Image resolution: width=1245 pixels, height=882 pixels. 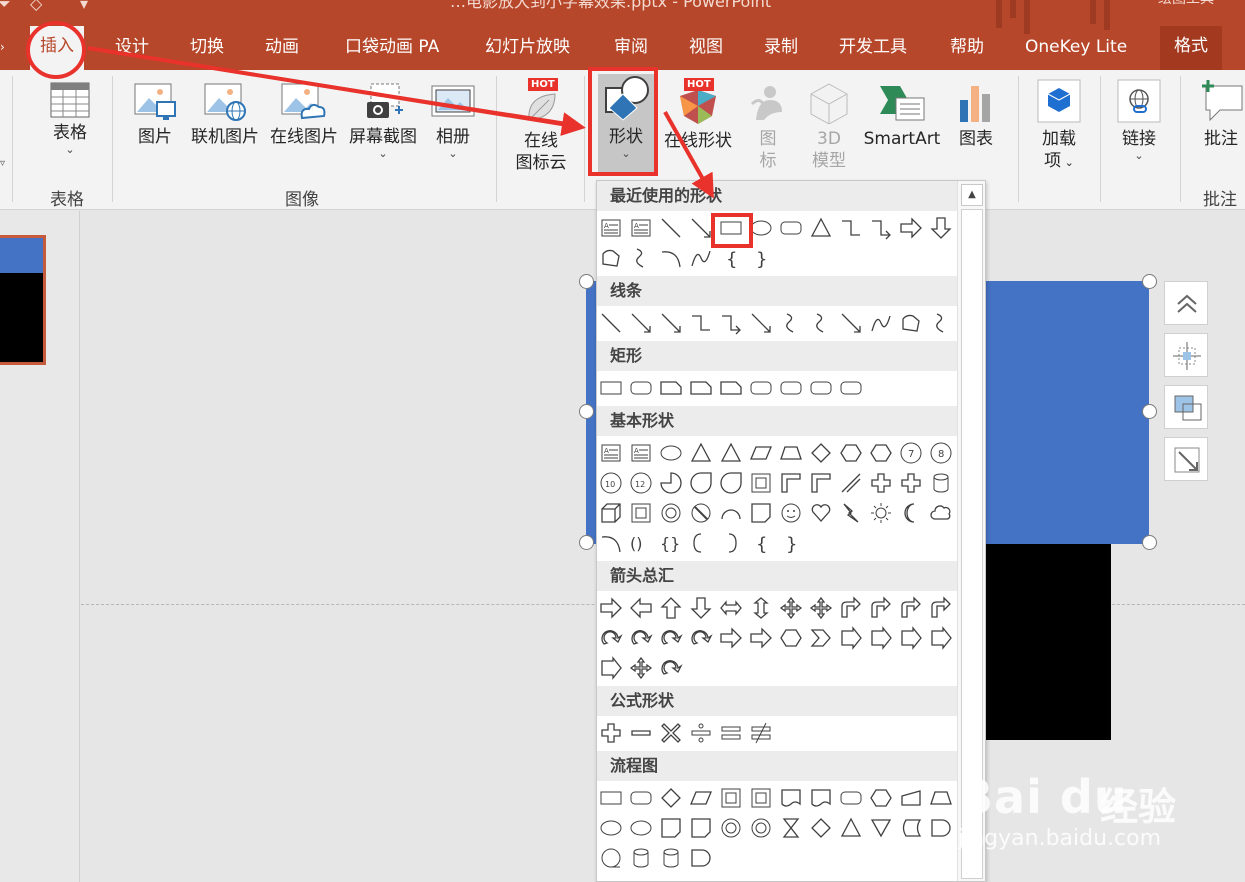 I want to click on shape-snip-diagonal-icon, so click(x=731, y=388).